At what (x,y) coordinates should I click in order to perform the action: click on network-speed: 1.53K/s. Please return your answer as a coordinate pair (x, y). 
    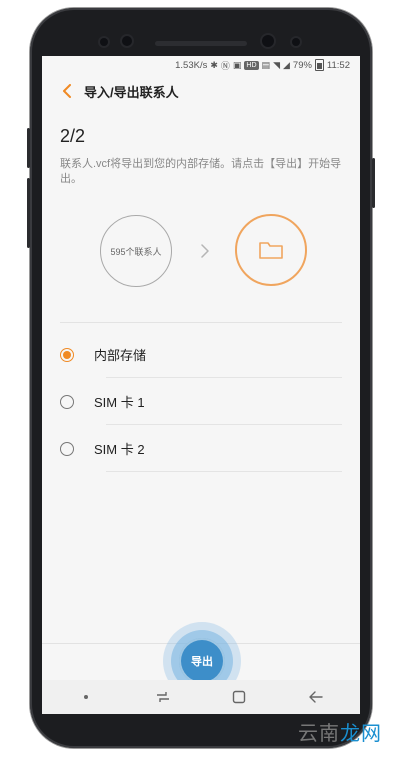
    Looking at the image, I should click on (191, 65).